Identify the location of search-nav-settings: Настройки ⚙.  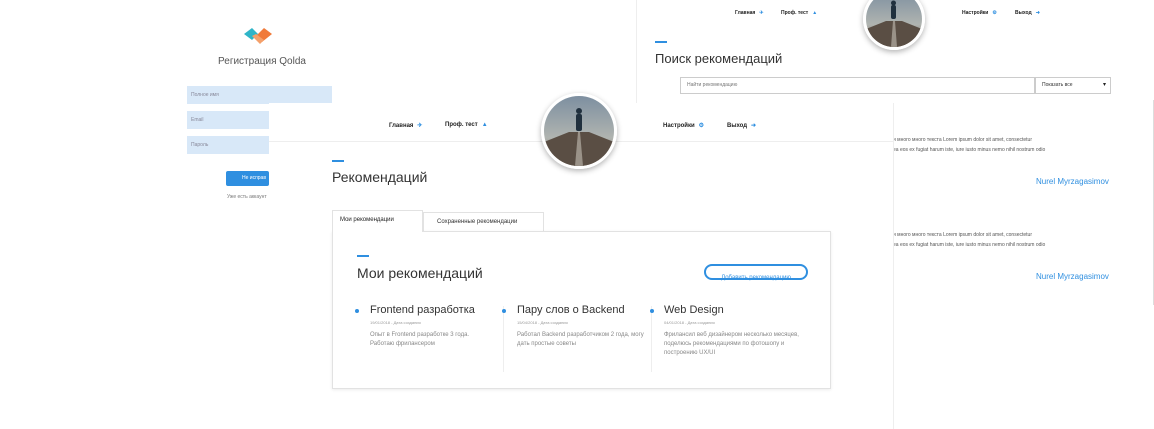
(979, 13).